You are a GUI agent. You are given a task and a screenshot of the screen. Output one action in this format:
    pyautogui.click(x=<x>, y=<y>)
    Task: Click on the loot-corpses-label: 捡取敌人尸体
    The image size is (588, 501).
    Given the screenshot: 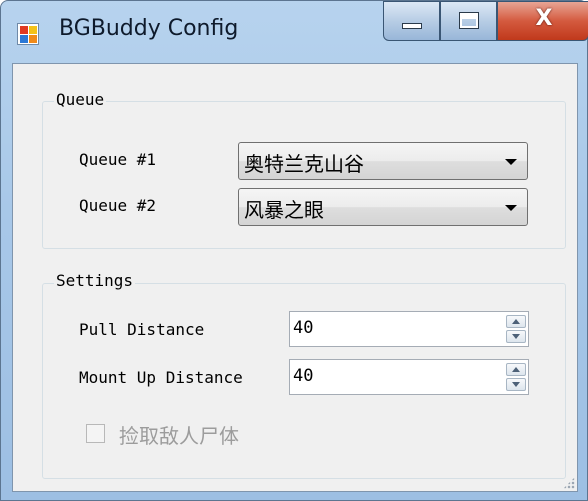 What is the action you would take?
    pyautogui.click(x=179, y=436)
    